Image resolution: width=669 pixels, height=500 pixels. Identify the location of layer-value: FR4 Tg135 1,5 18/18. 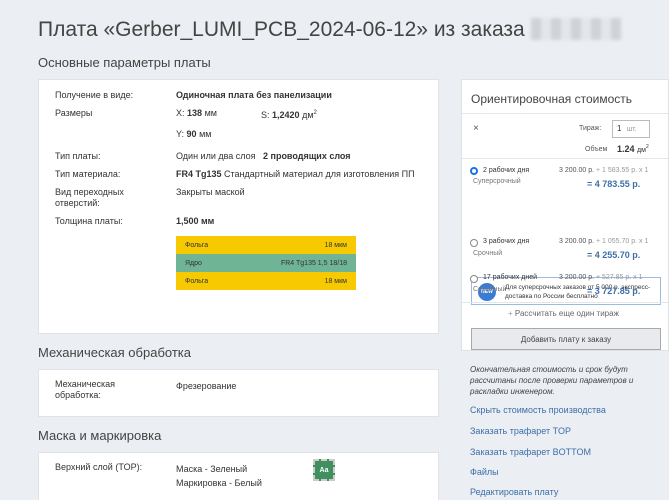
(313, 263).